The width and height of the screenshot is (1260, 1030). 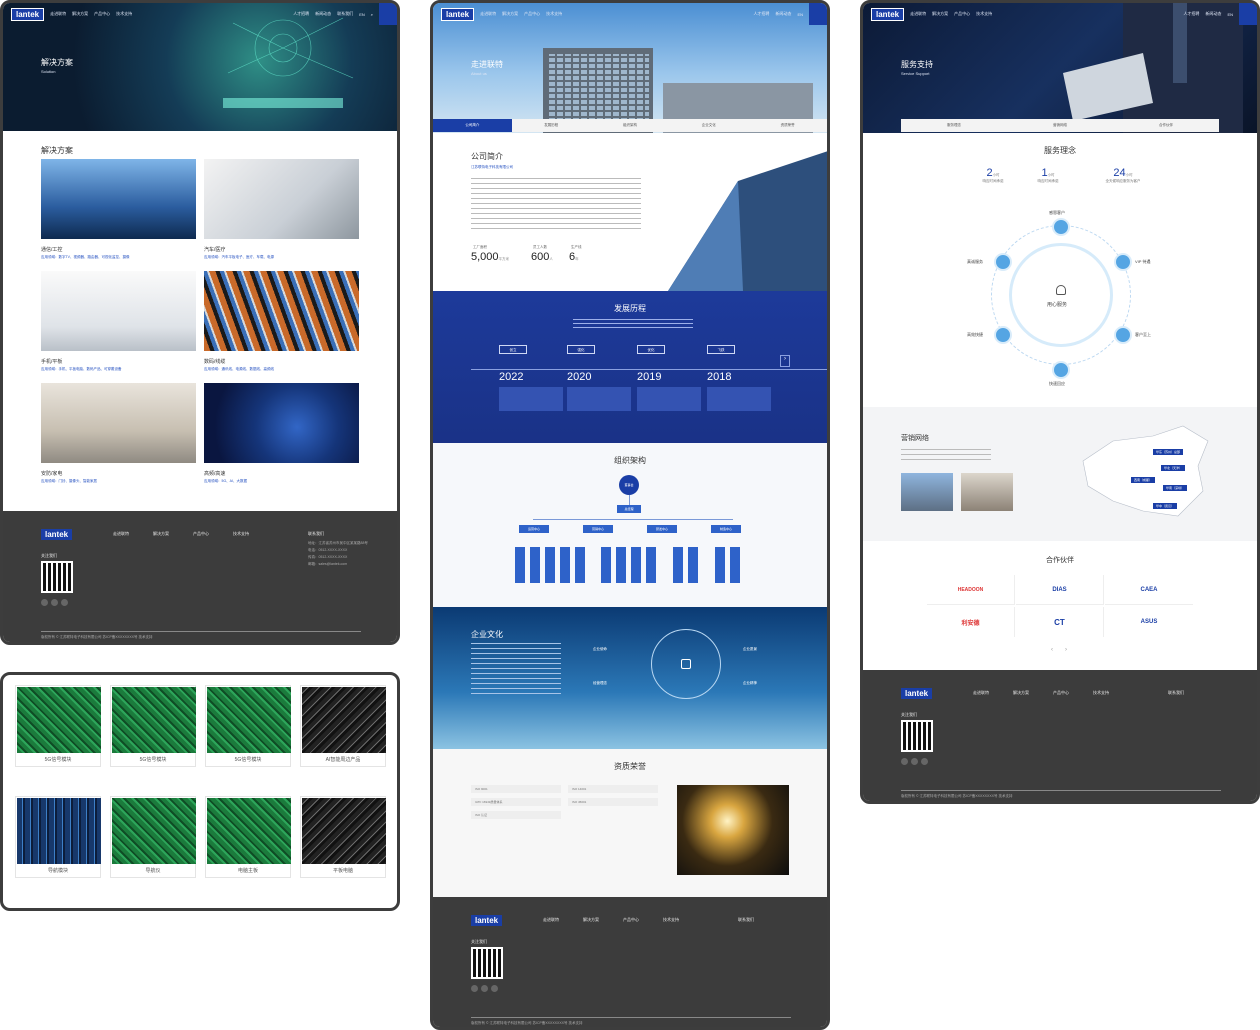 I want to click on product-card: 导航仪, so click(x=153, y=837).